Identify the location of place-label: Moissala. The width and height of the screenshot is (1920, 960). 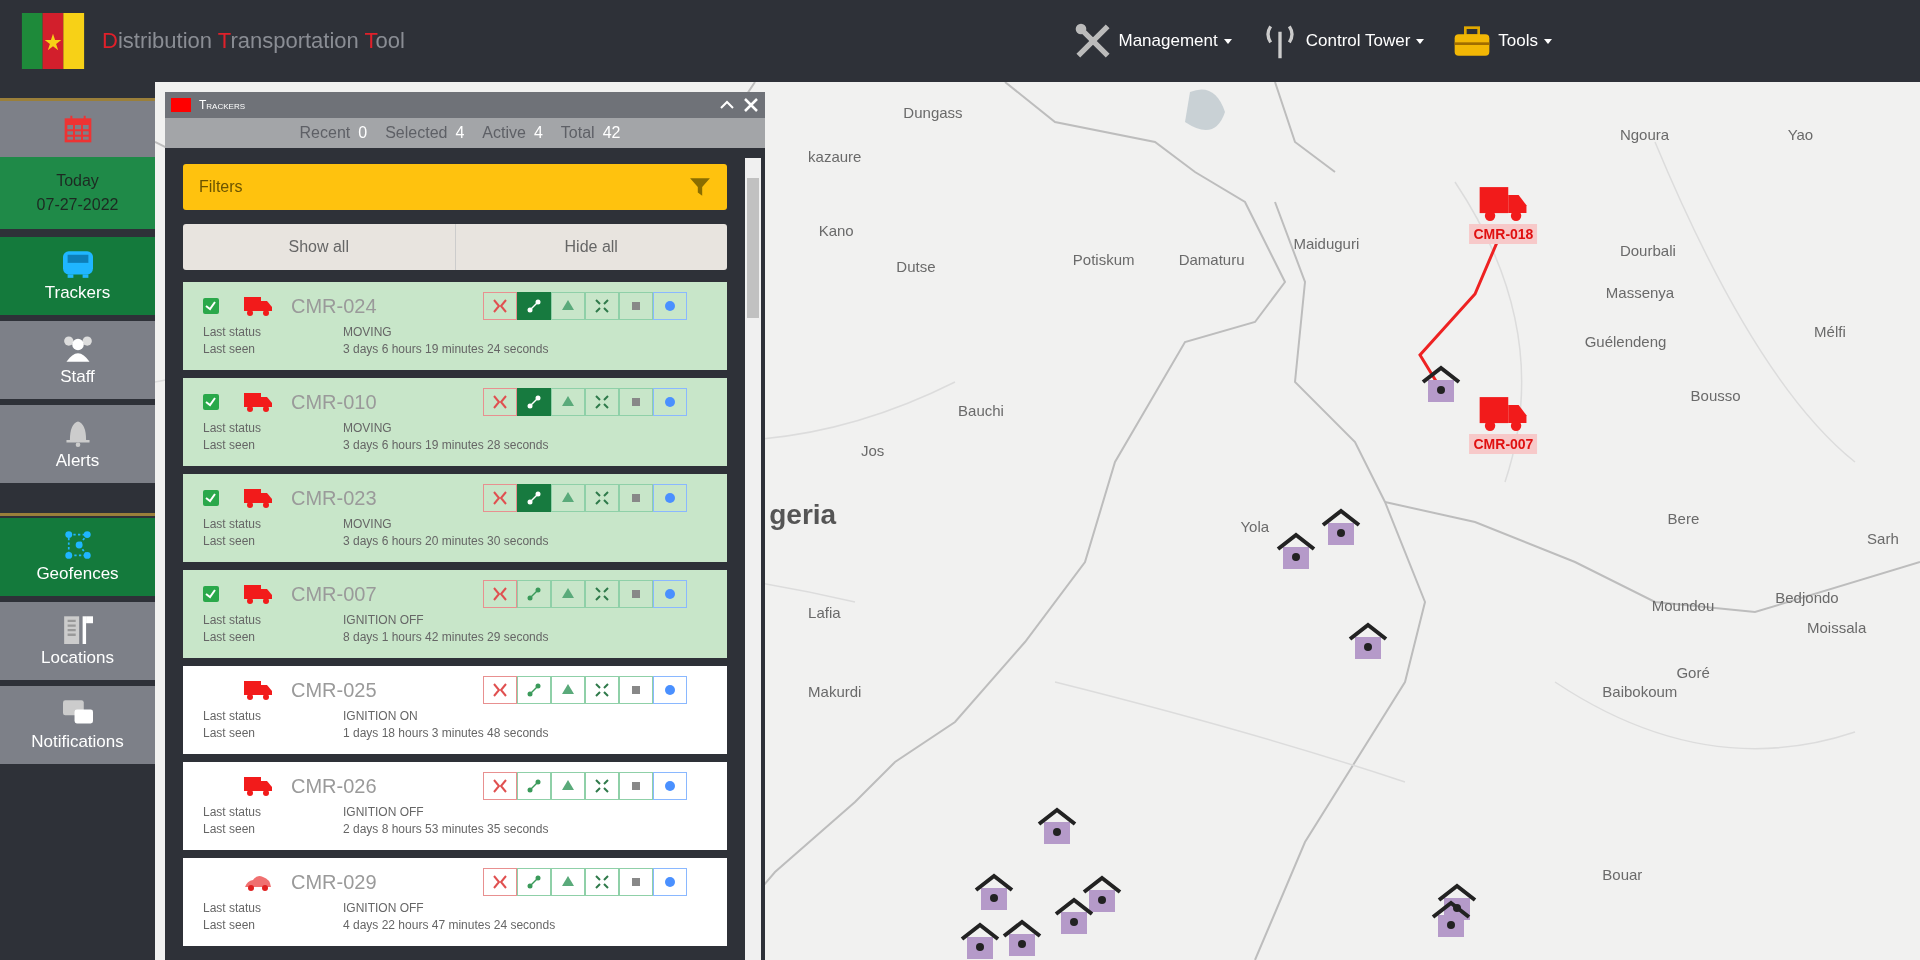
(1837, 628).